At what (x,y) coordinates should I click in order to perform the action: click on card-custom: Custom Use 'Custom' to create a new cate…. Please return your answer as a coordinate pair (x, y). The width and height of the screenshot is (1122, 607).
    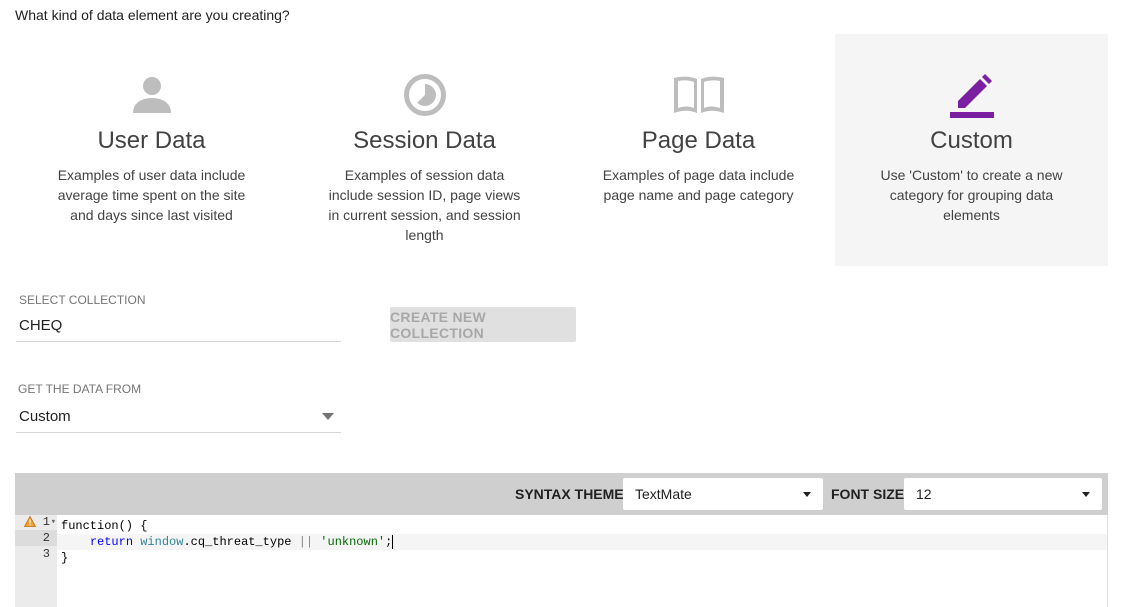
    Looking at the image, I should click on (971, 150).